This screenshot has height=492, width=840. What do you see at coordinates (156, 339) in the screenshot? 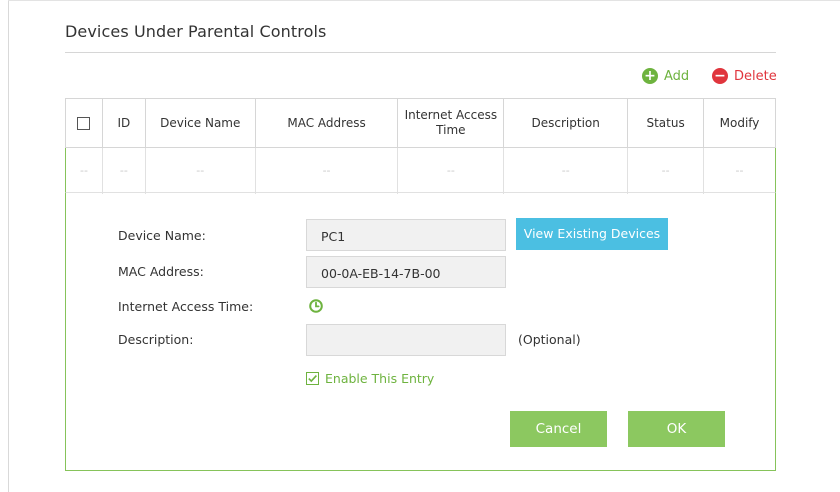
I see `description-label: Description:` at bounding box center [156, 339].